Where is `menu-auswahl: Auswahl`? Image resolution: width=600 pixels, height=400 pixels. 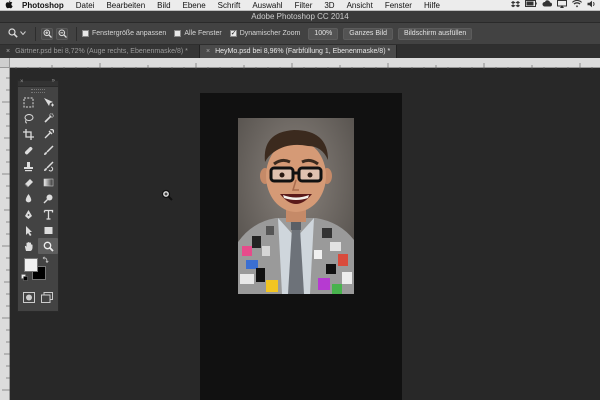
menu-auswahl: Auswahl is located at coordinates (267, 5).